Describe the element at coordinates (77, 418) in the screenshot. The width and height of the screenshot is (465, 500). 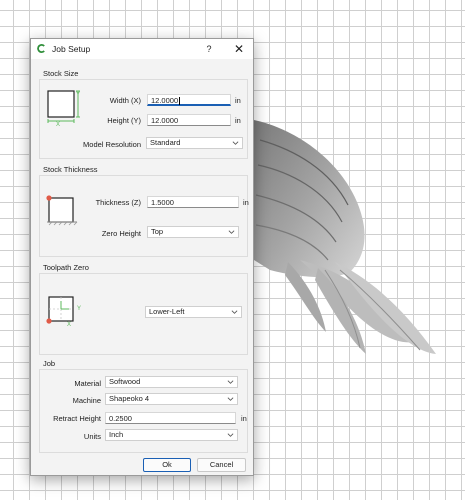
I see `retract-height-label: Retract Height` at that location.